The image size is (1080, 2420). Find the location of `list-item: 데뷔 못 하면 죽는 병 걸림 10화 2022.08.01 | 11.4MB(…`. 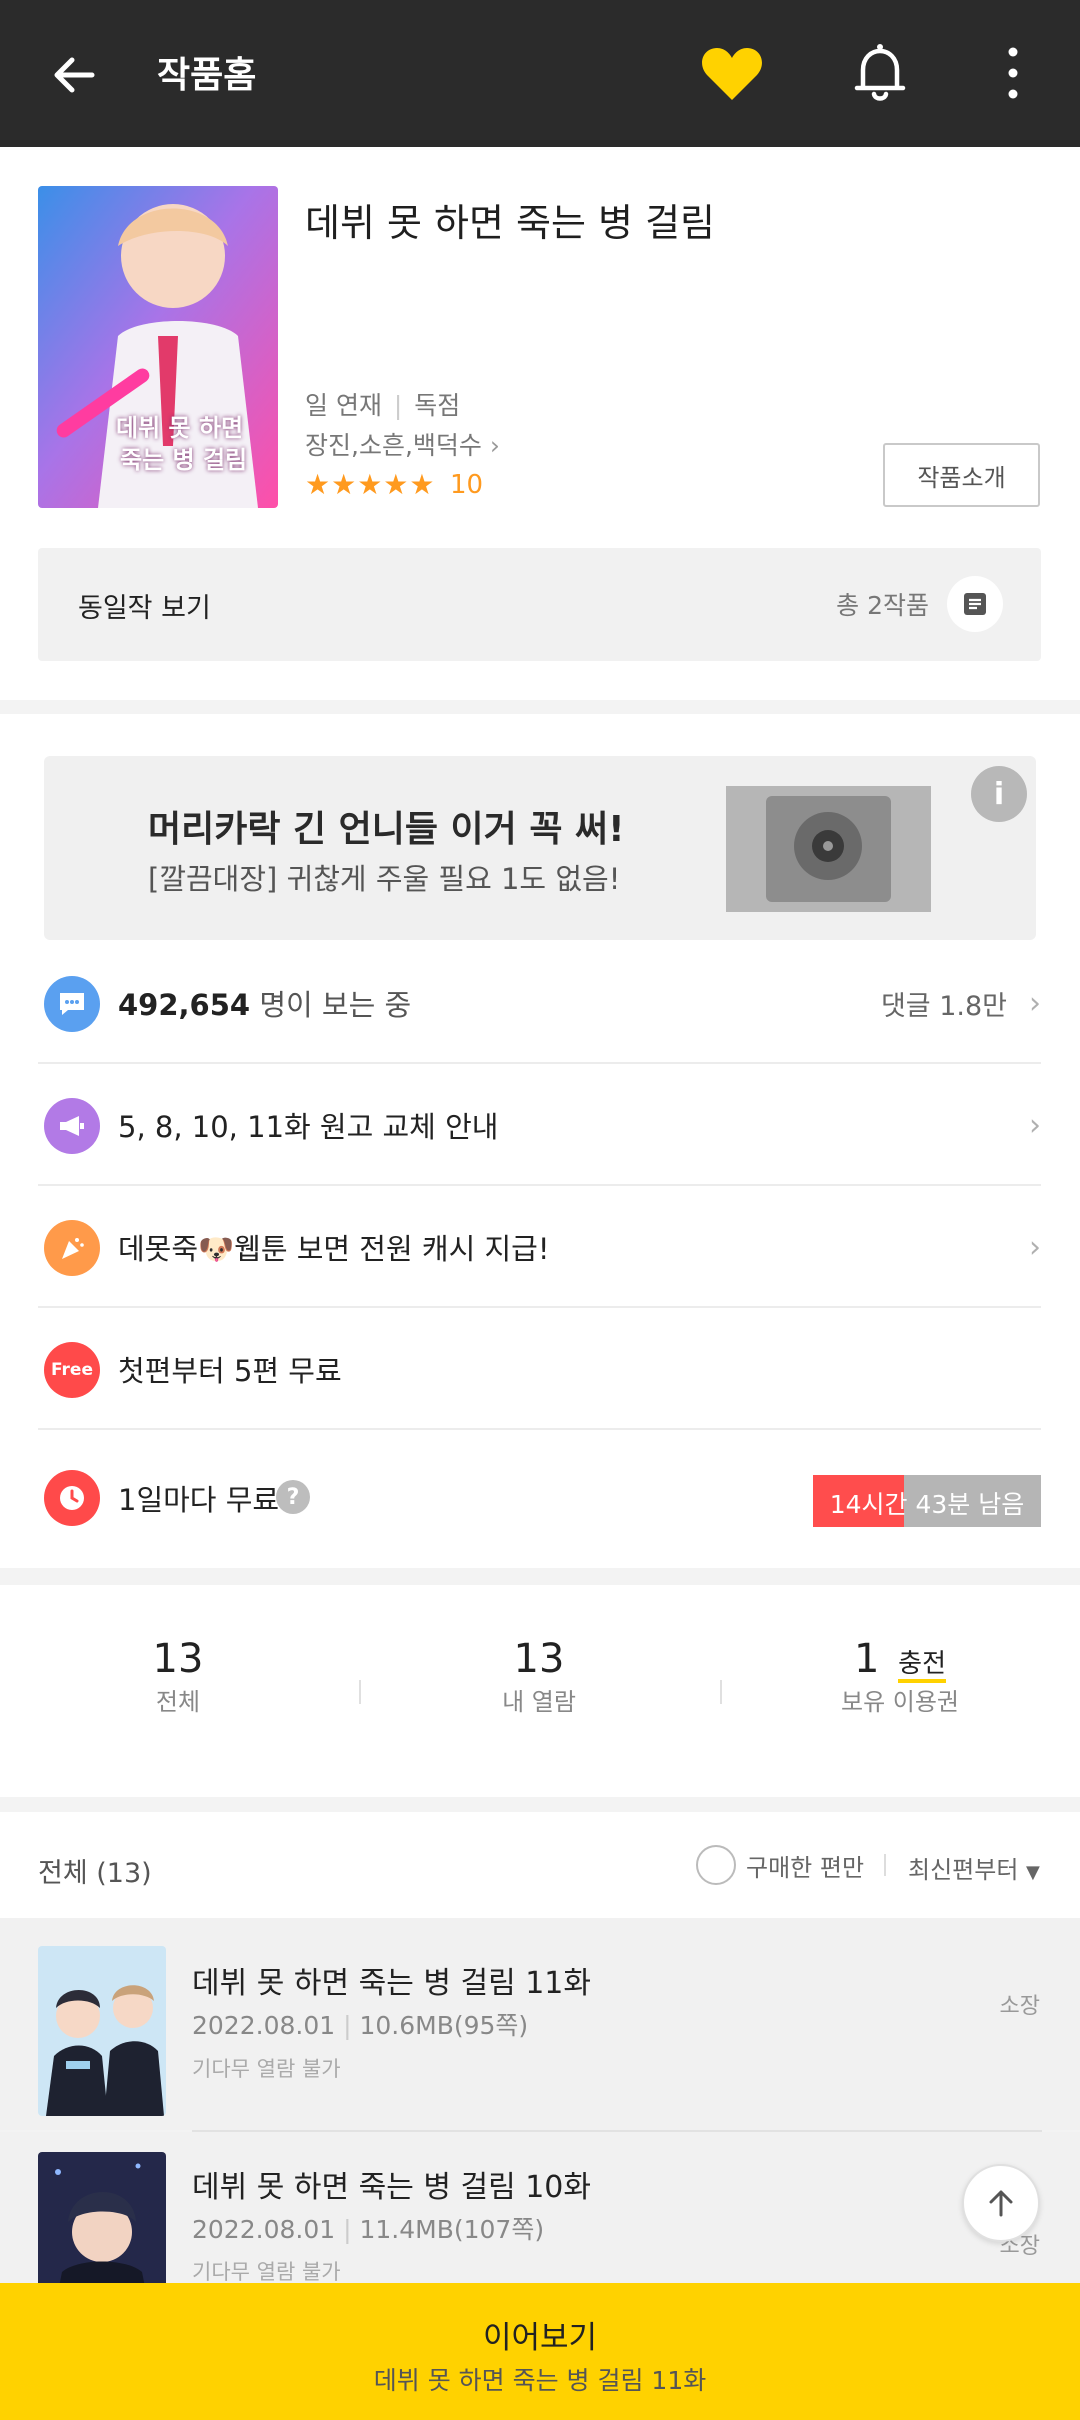

list-item: 데뷔 못 하면 죽는 병 걸림 10화 2022.08.01 | 11.4MB(… is located at coordinates (540, 2207).